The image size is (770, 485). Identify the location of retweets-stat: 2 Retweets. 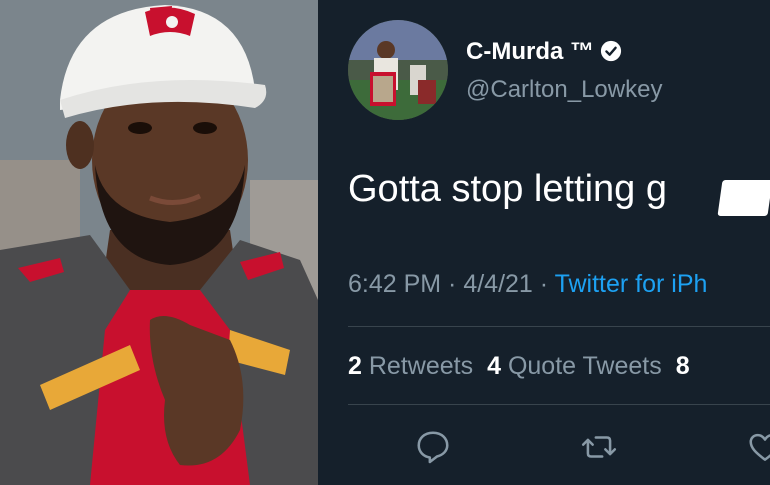
(410, 366).